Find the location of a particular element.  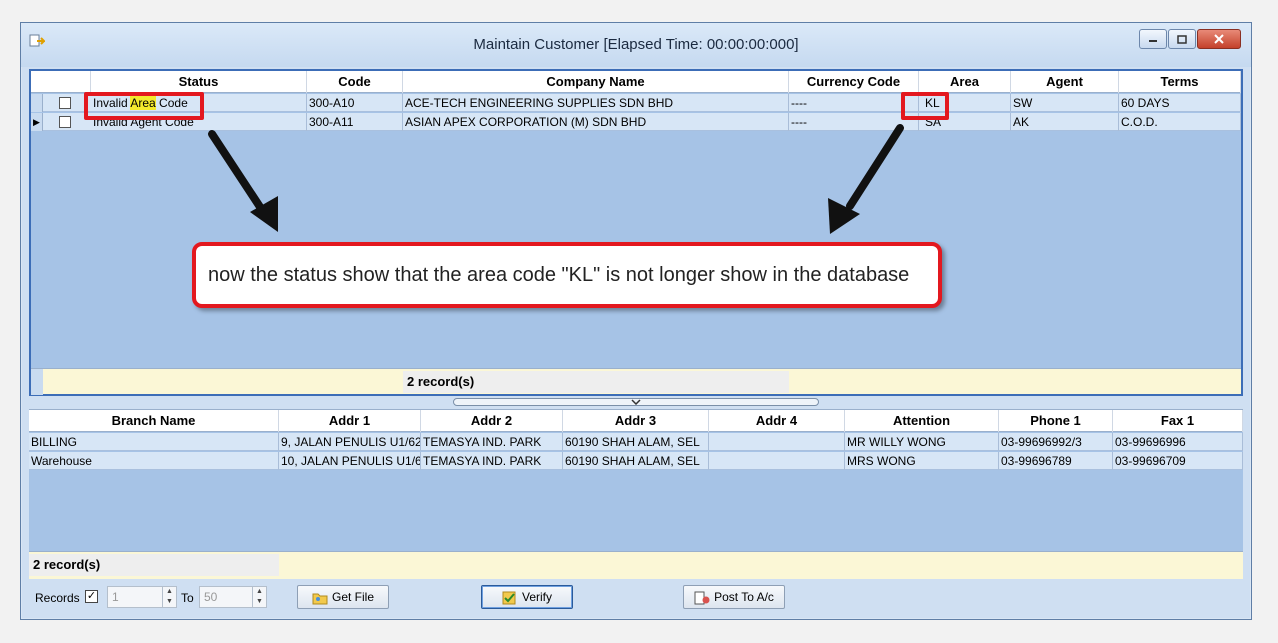

arrow-left is located at coordinates (243, 181).